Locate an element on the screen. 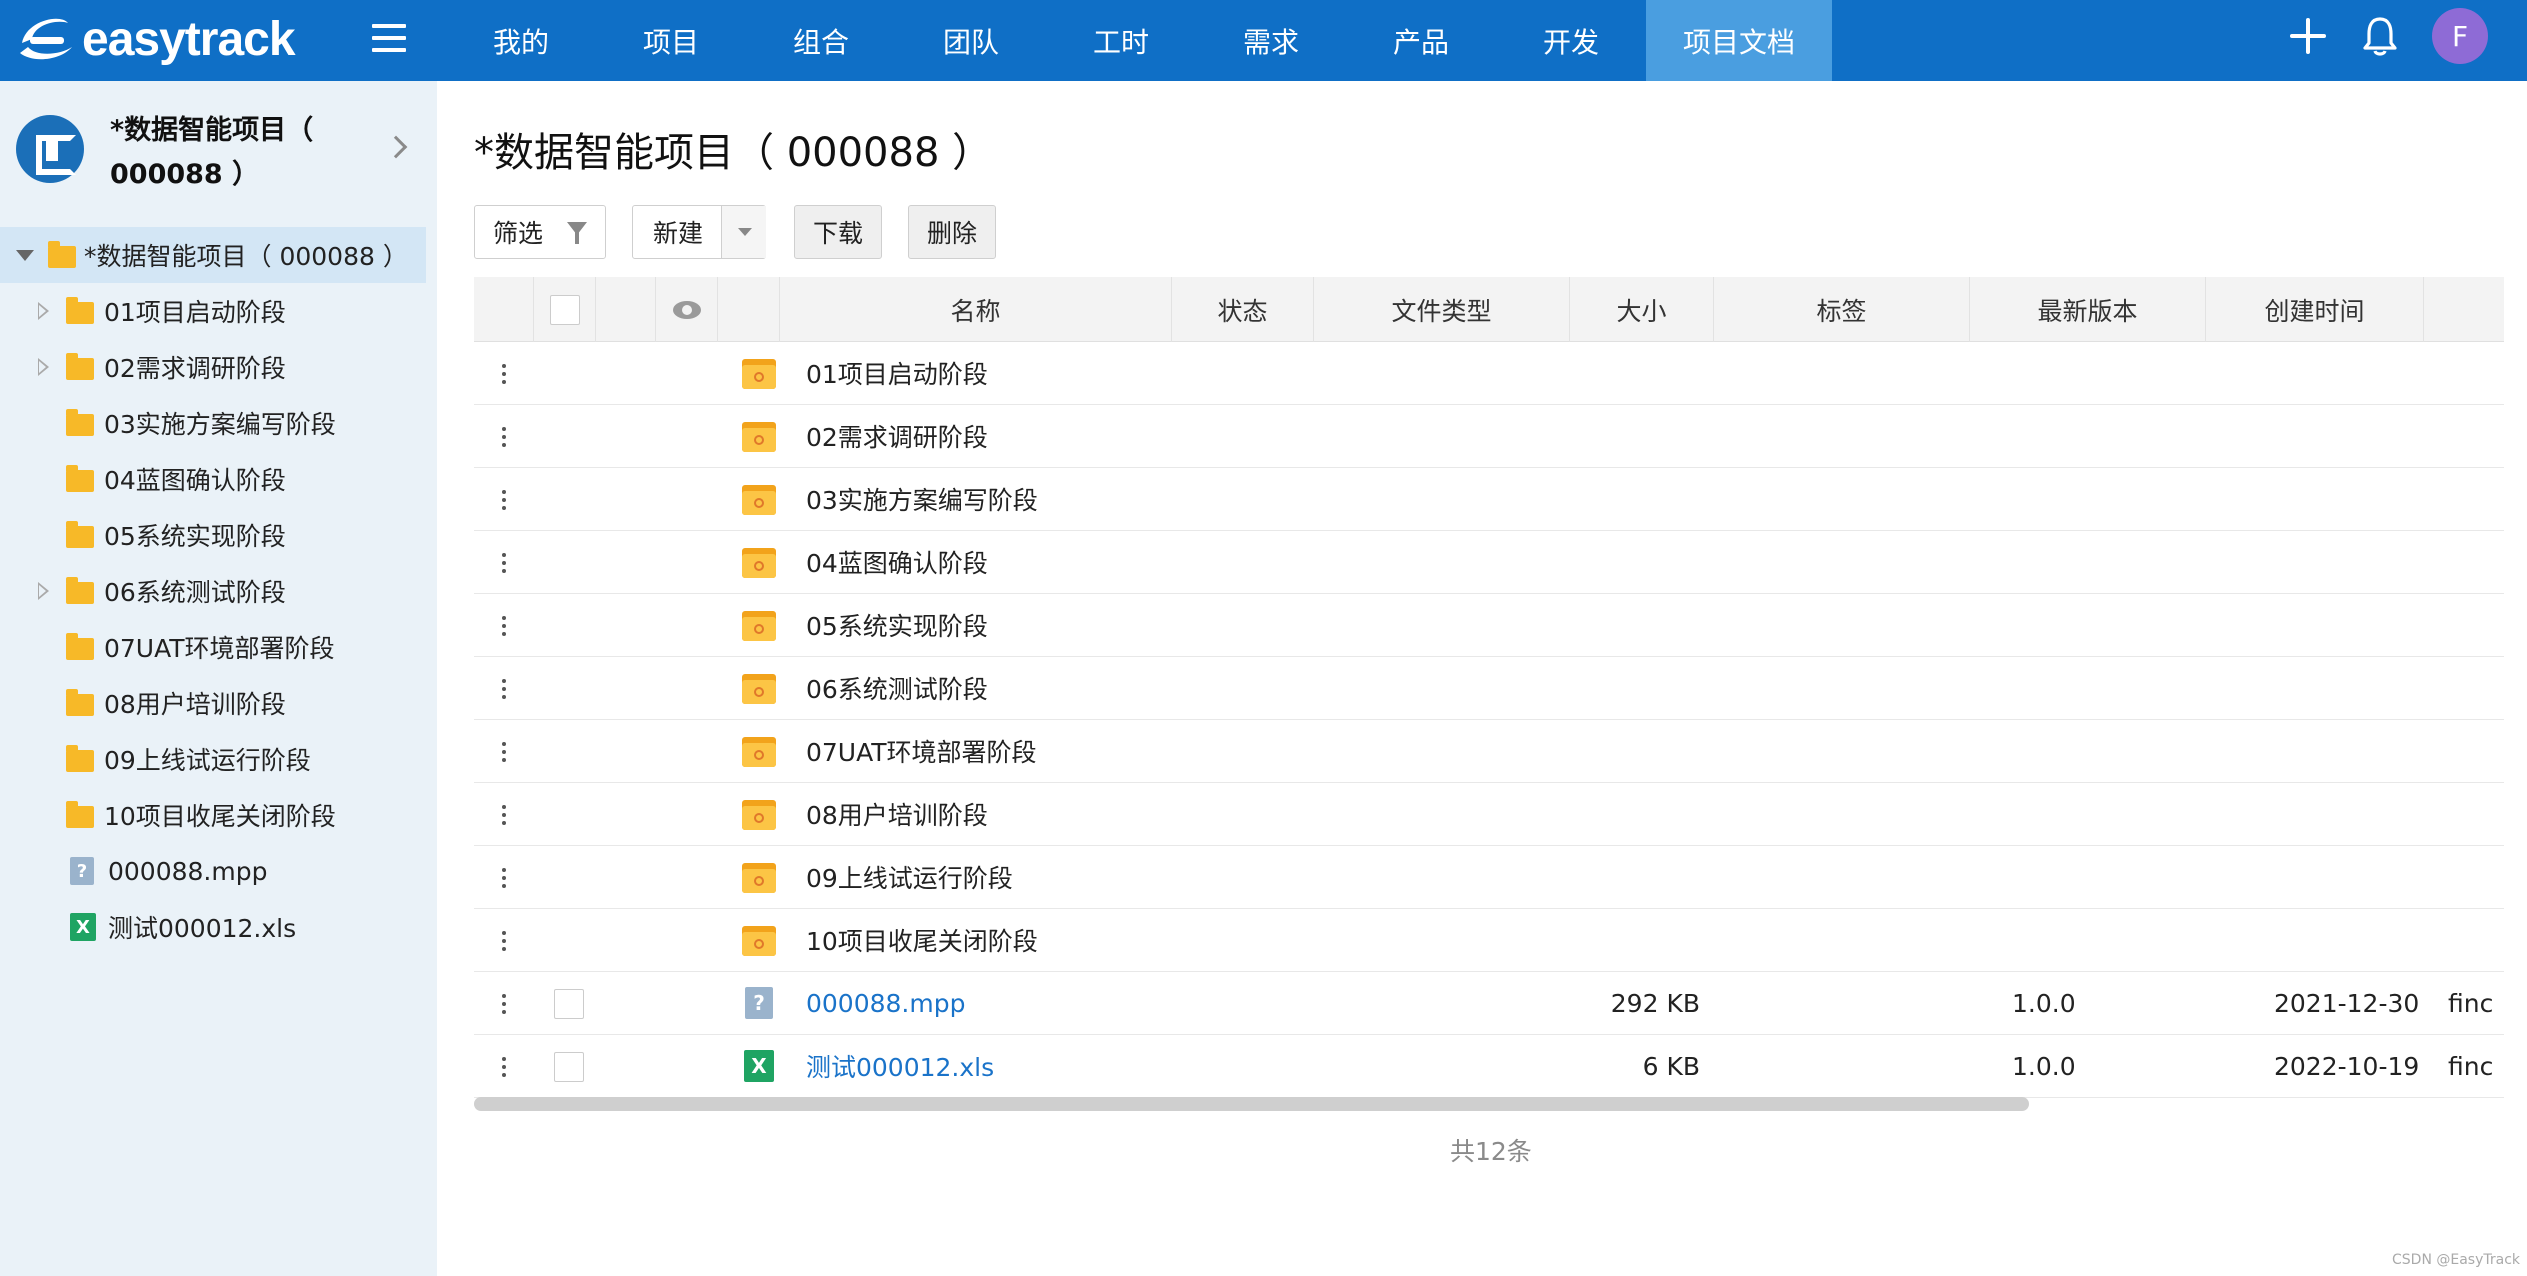  tree-item: 10项目收尾关闭阶段 is located at coordinates (218, 815).